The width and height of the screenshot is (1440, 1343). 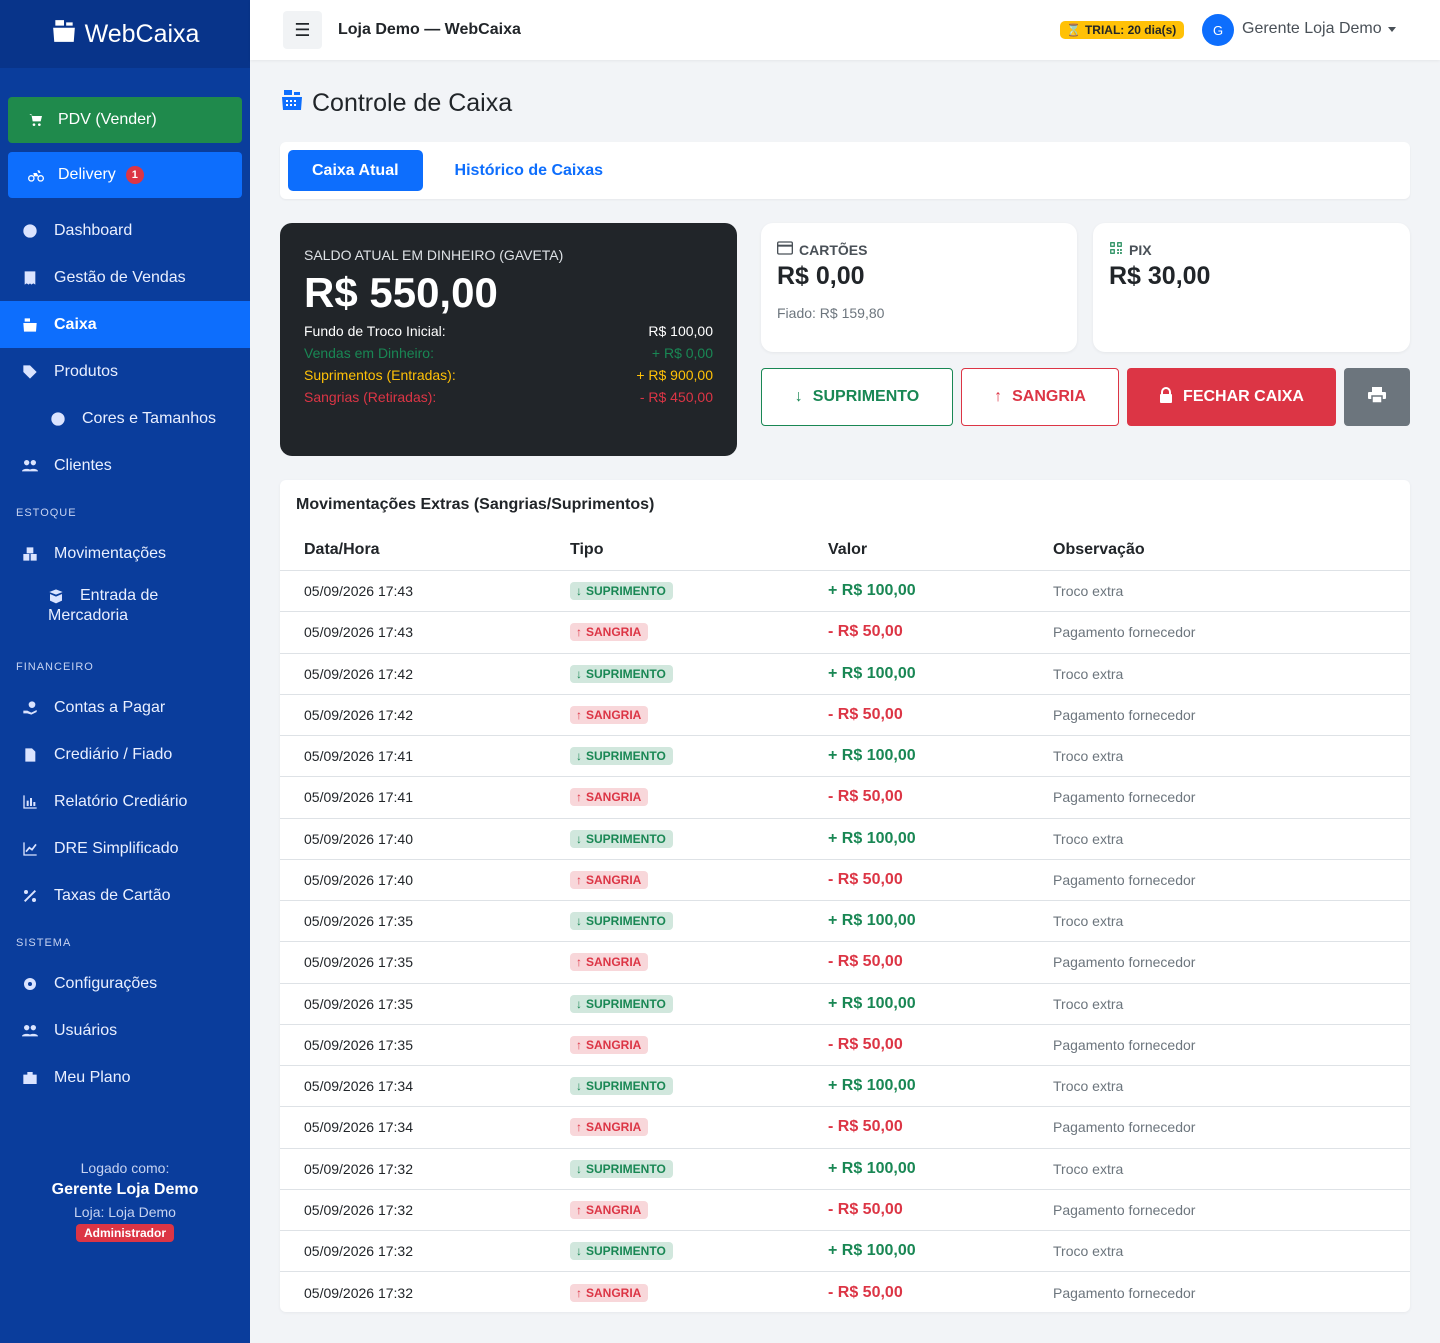 I want to click on summary-row-value: - R$ 450,00, so click(x=676, y=397).